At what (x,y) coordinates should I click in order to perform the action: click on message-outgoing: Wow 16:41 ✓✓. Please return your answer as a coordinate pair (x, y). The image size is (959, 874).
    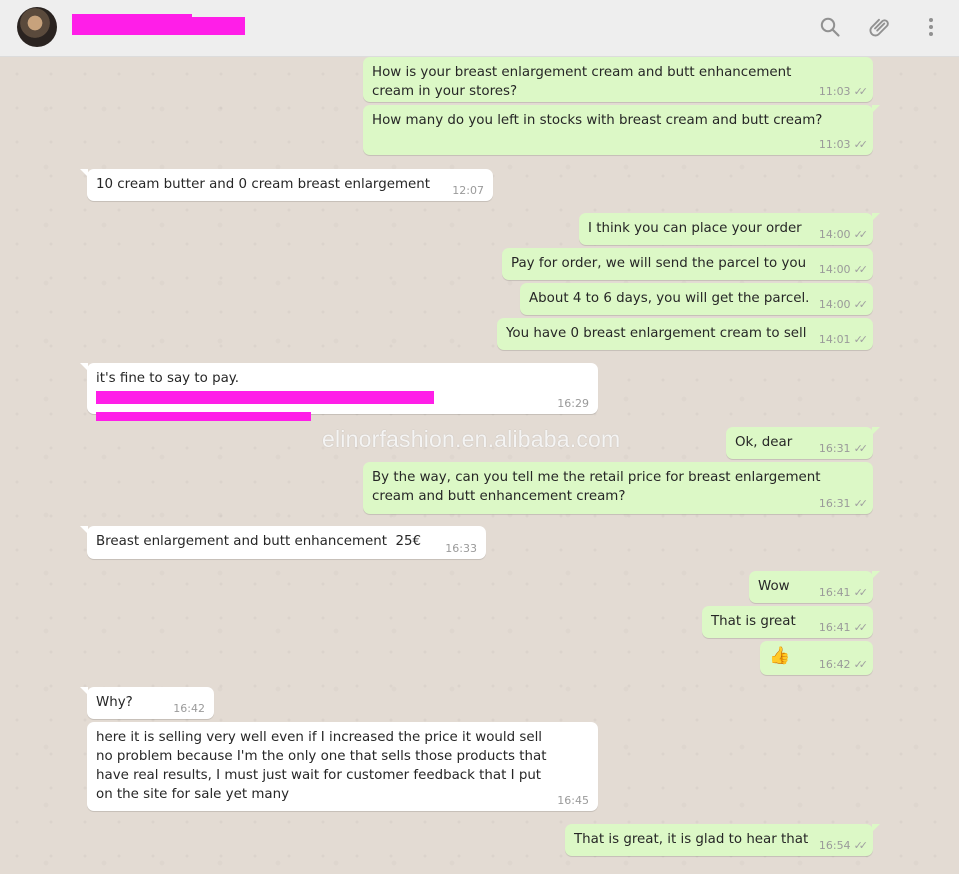
    Looking at the image, I should click on (814, 587).